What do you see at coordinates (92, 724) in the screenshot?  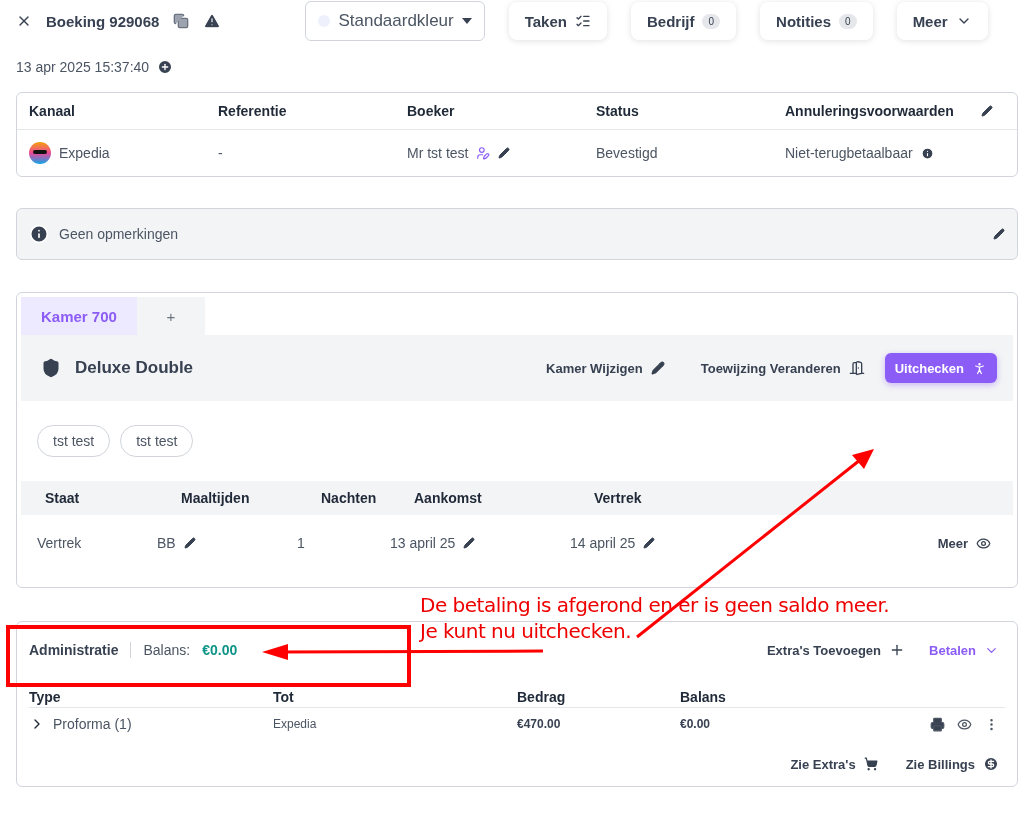 I see `table-cell: Proforma (1)` at bounding box center [92, 724].